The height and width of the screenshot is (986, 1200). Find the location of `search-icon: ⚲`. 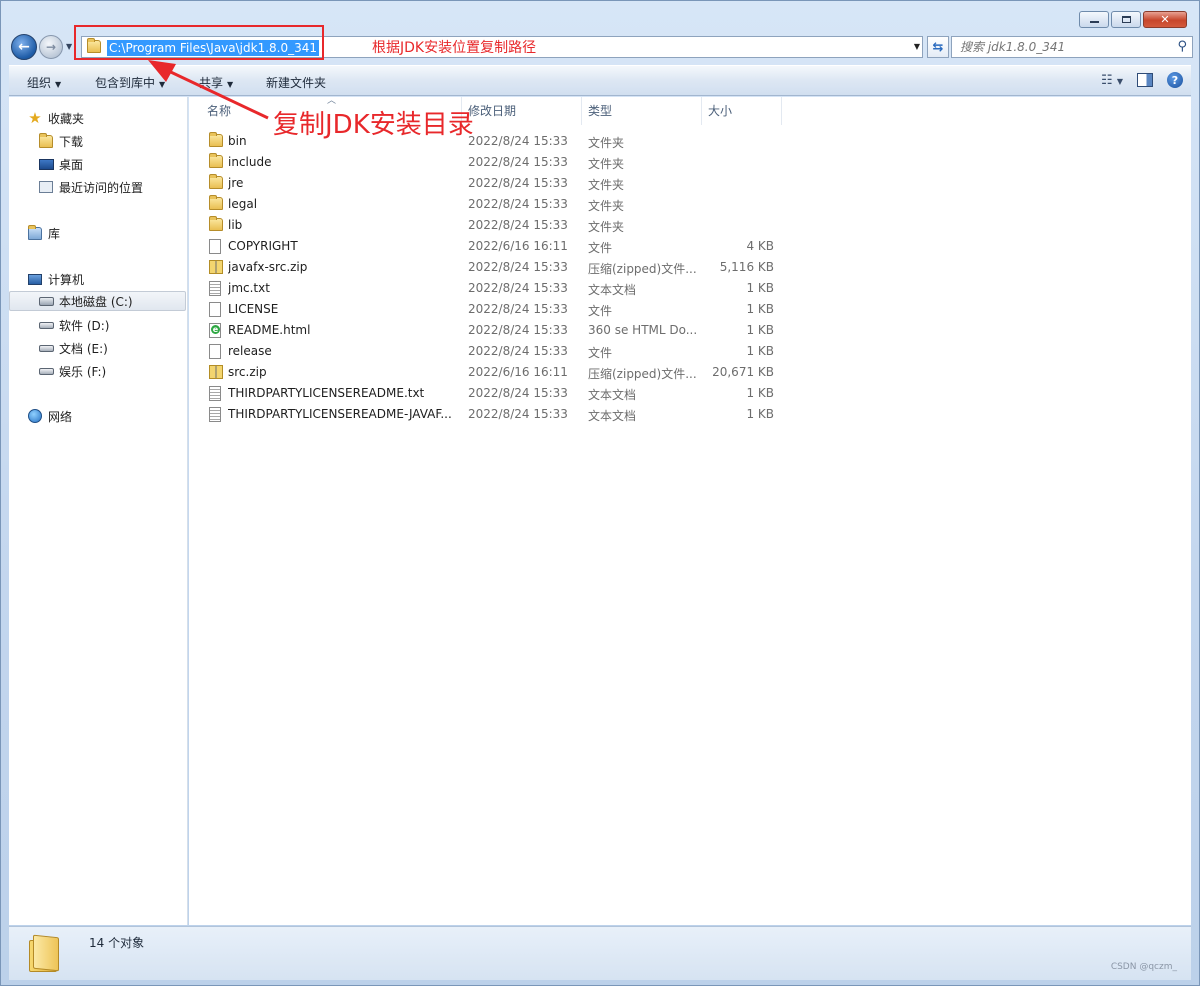

search-icon: ⚲ is located at coordinates (1182, 46).